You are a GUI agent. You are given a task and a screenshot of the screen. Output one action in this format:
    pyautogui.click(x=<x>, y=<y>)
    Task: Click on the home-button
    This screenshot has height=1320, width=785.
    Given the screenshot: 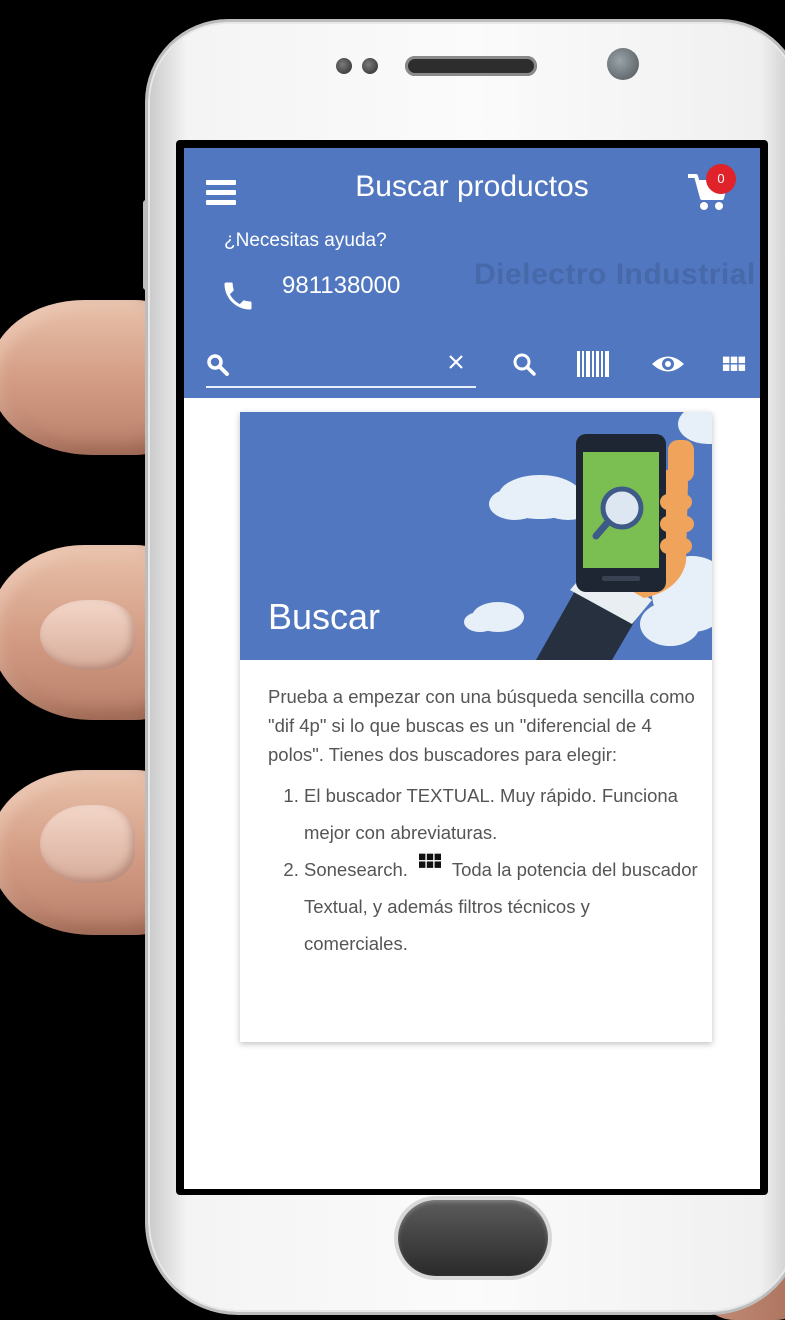 What is the action you would take?
    pyautogui.click(x=473, y=1238)
    